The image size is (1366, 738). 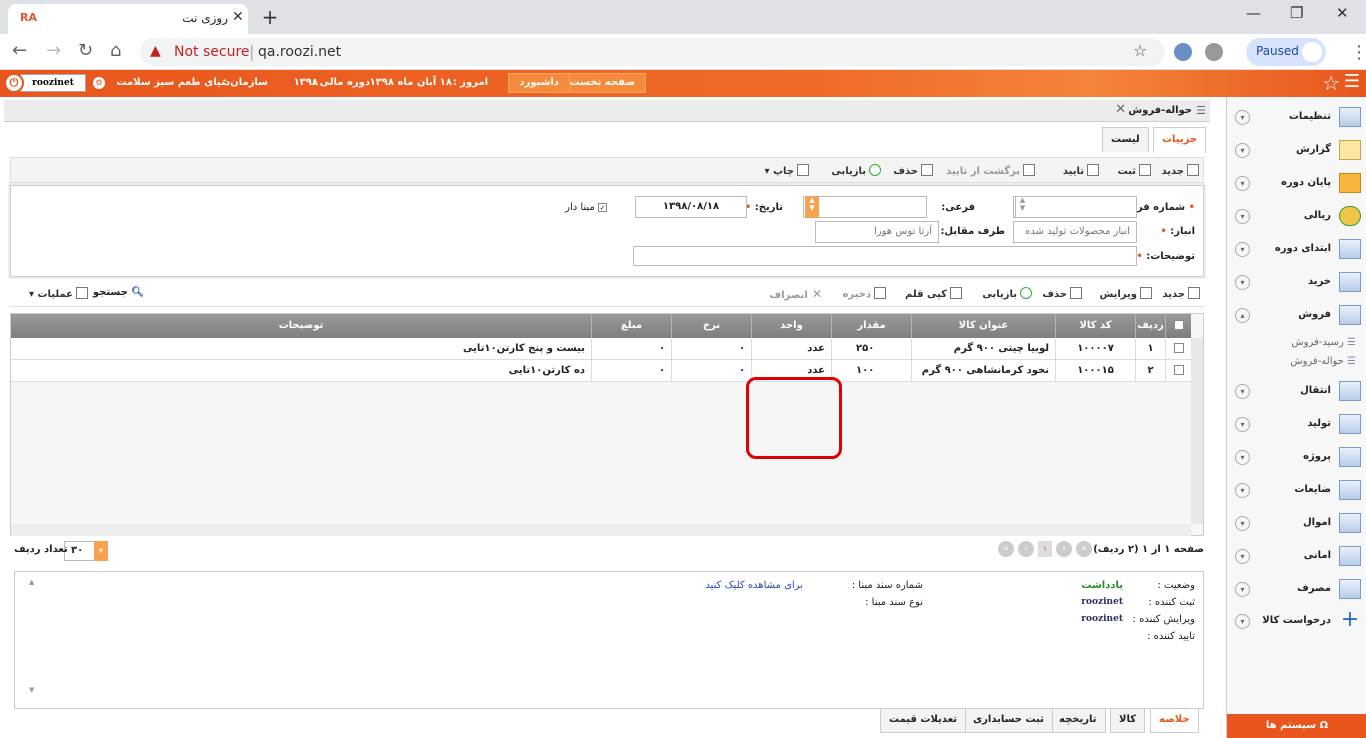 What do you see at coordinates (1296, 621) in the screenshot?
I see `sidebar-item-request: + درخواست کالا ▾` at bounding box center [1296, 621].